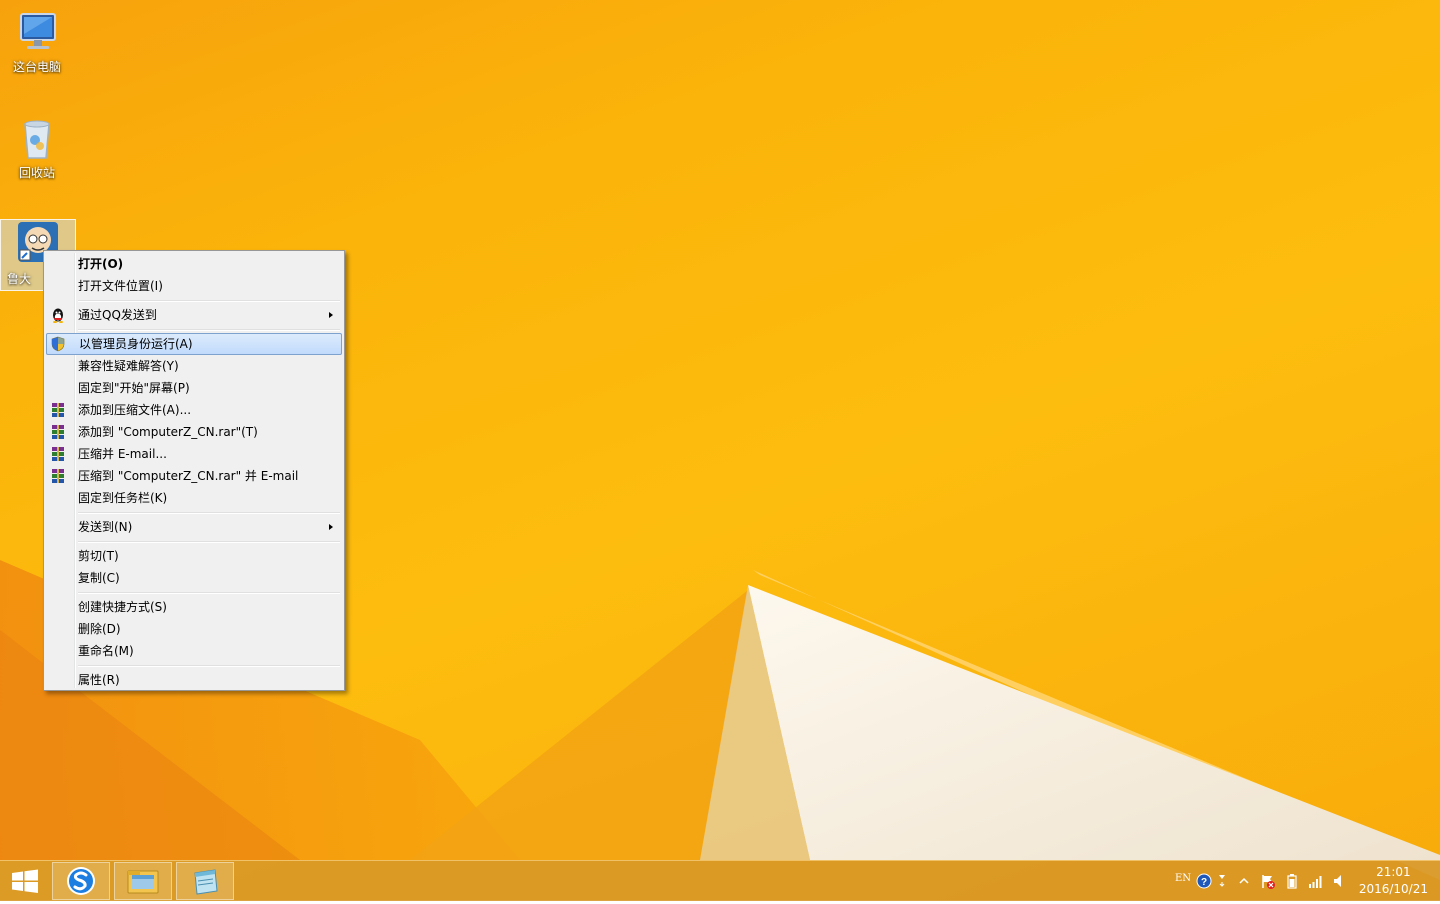 Image resolution: width=1440 pixels, height=904 pixels. What do you see at coordinates (194, 264) in the screenshot?
I see `menu-item-open: 打开(O)` at bounding box center [194, 264].